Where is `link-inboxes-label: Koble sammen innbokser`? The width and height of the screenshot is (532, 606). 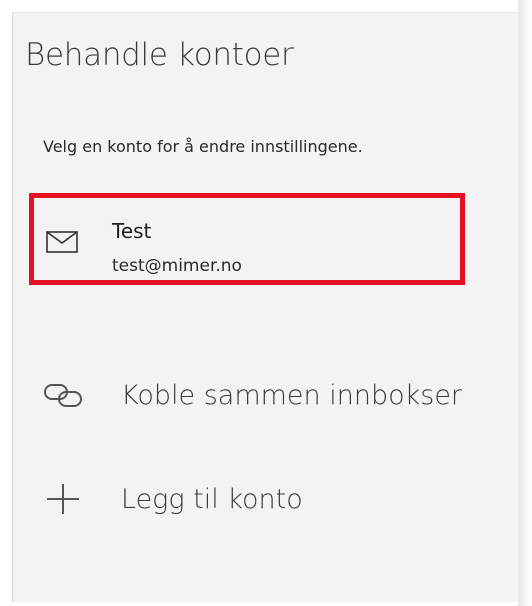
link-inboxes-label: Koble sammen innbokser is located at coordinates (292, 395).